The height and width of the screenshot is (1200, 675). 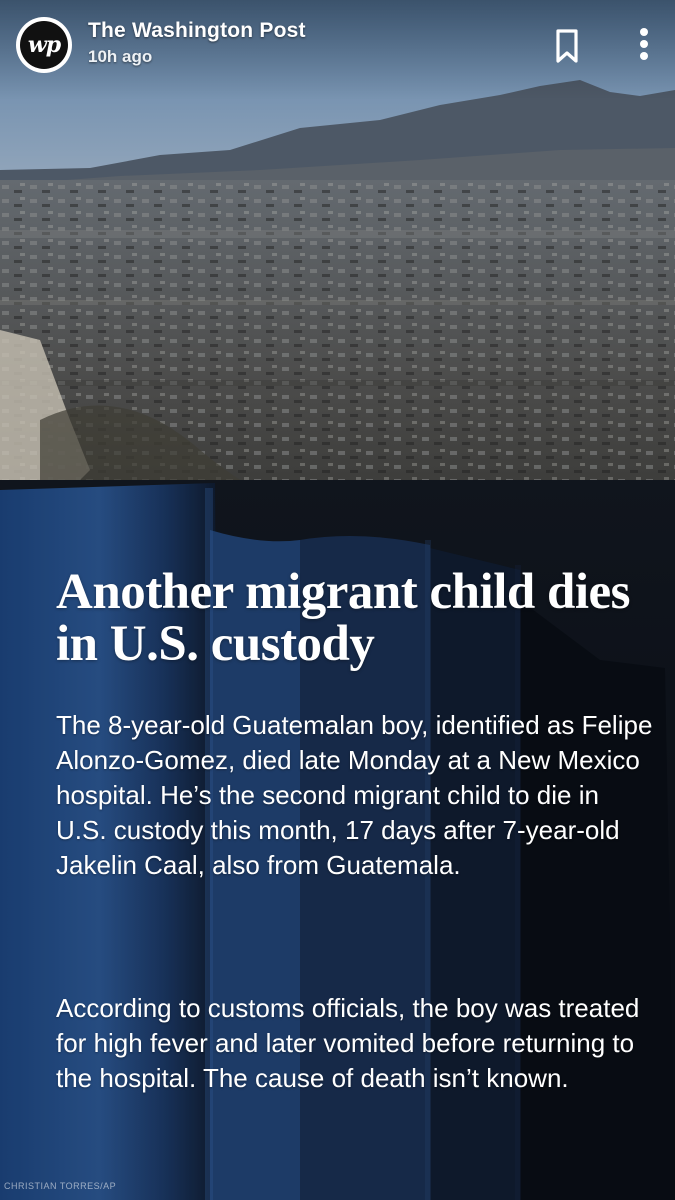 I want to click on bookmark-button, so click(x=567, y=46).